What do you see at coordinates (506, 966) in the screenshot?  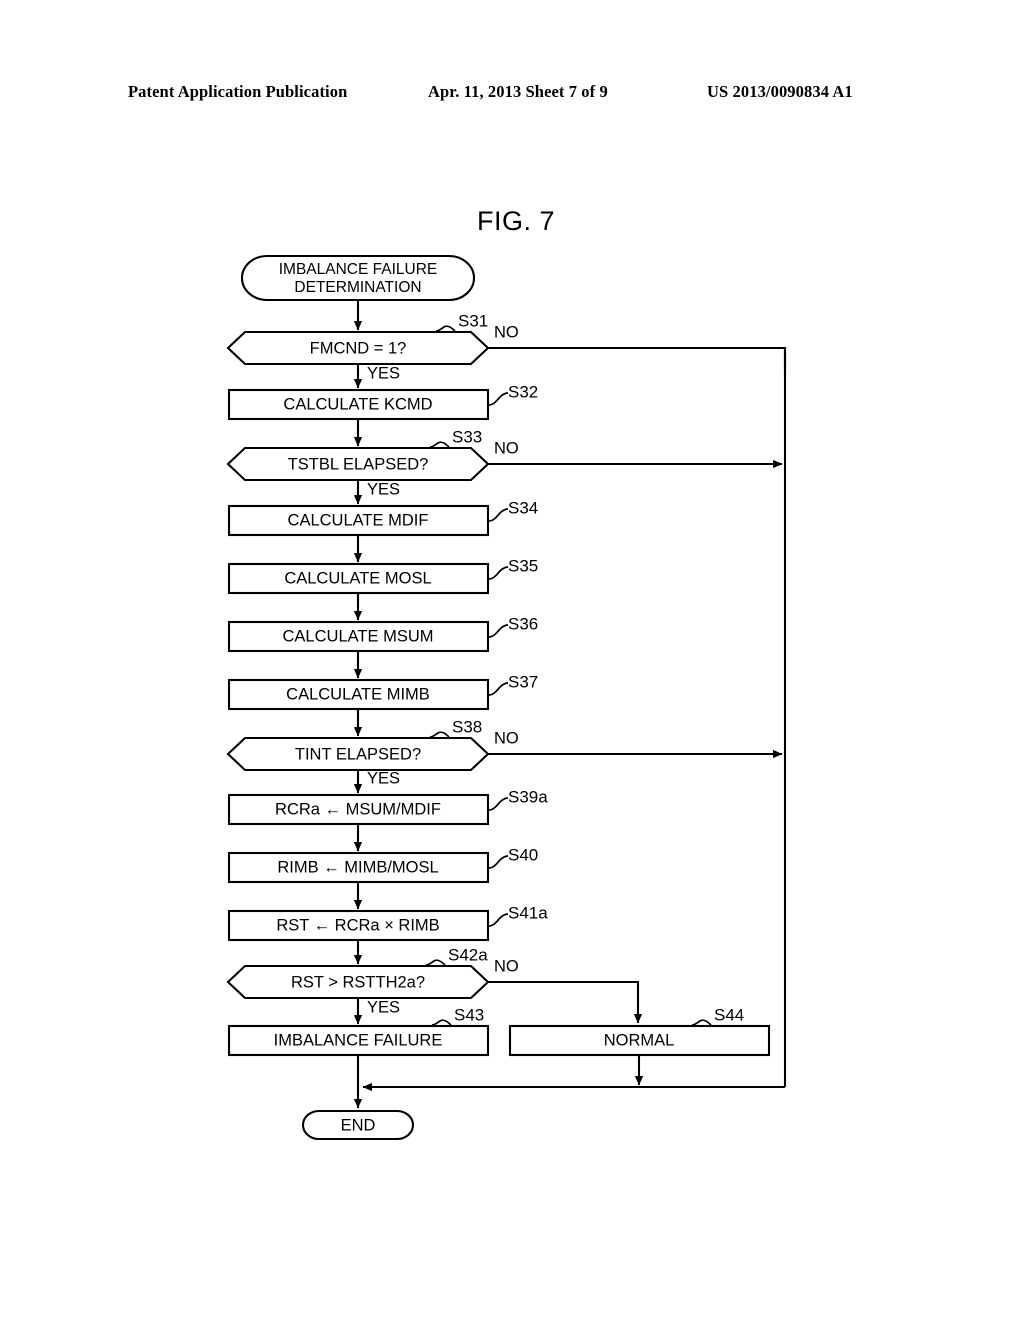 I see `s42a-no-label: NO` at bounding box center [506, 966].